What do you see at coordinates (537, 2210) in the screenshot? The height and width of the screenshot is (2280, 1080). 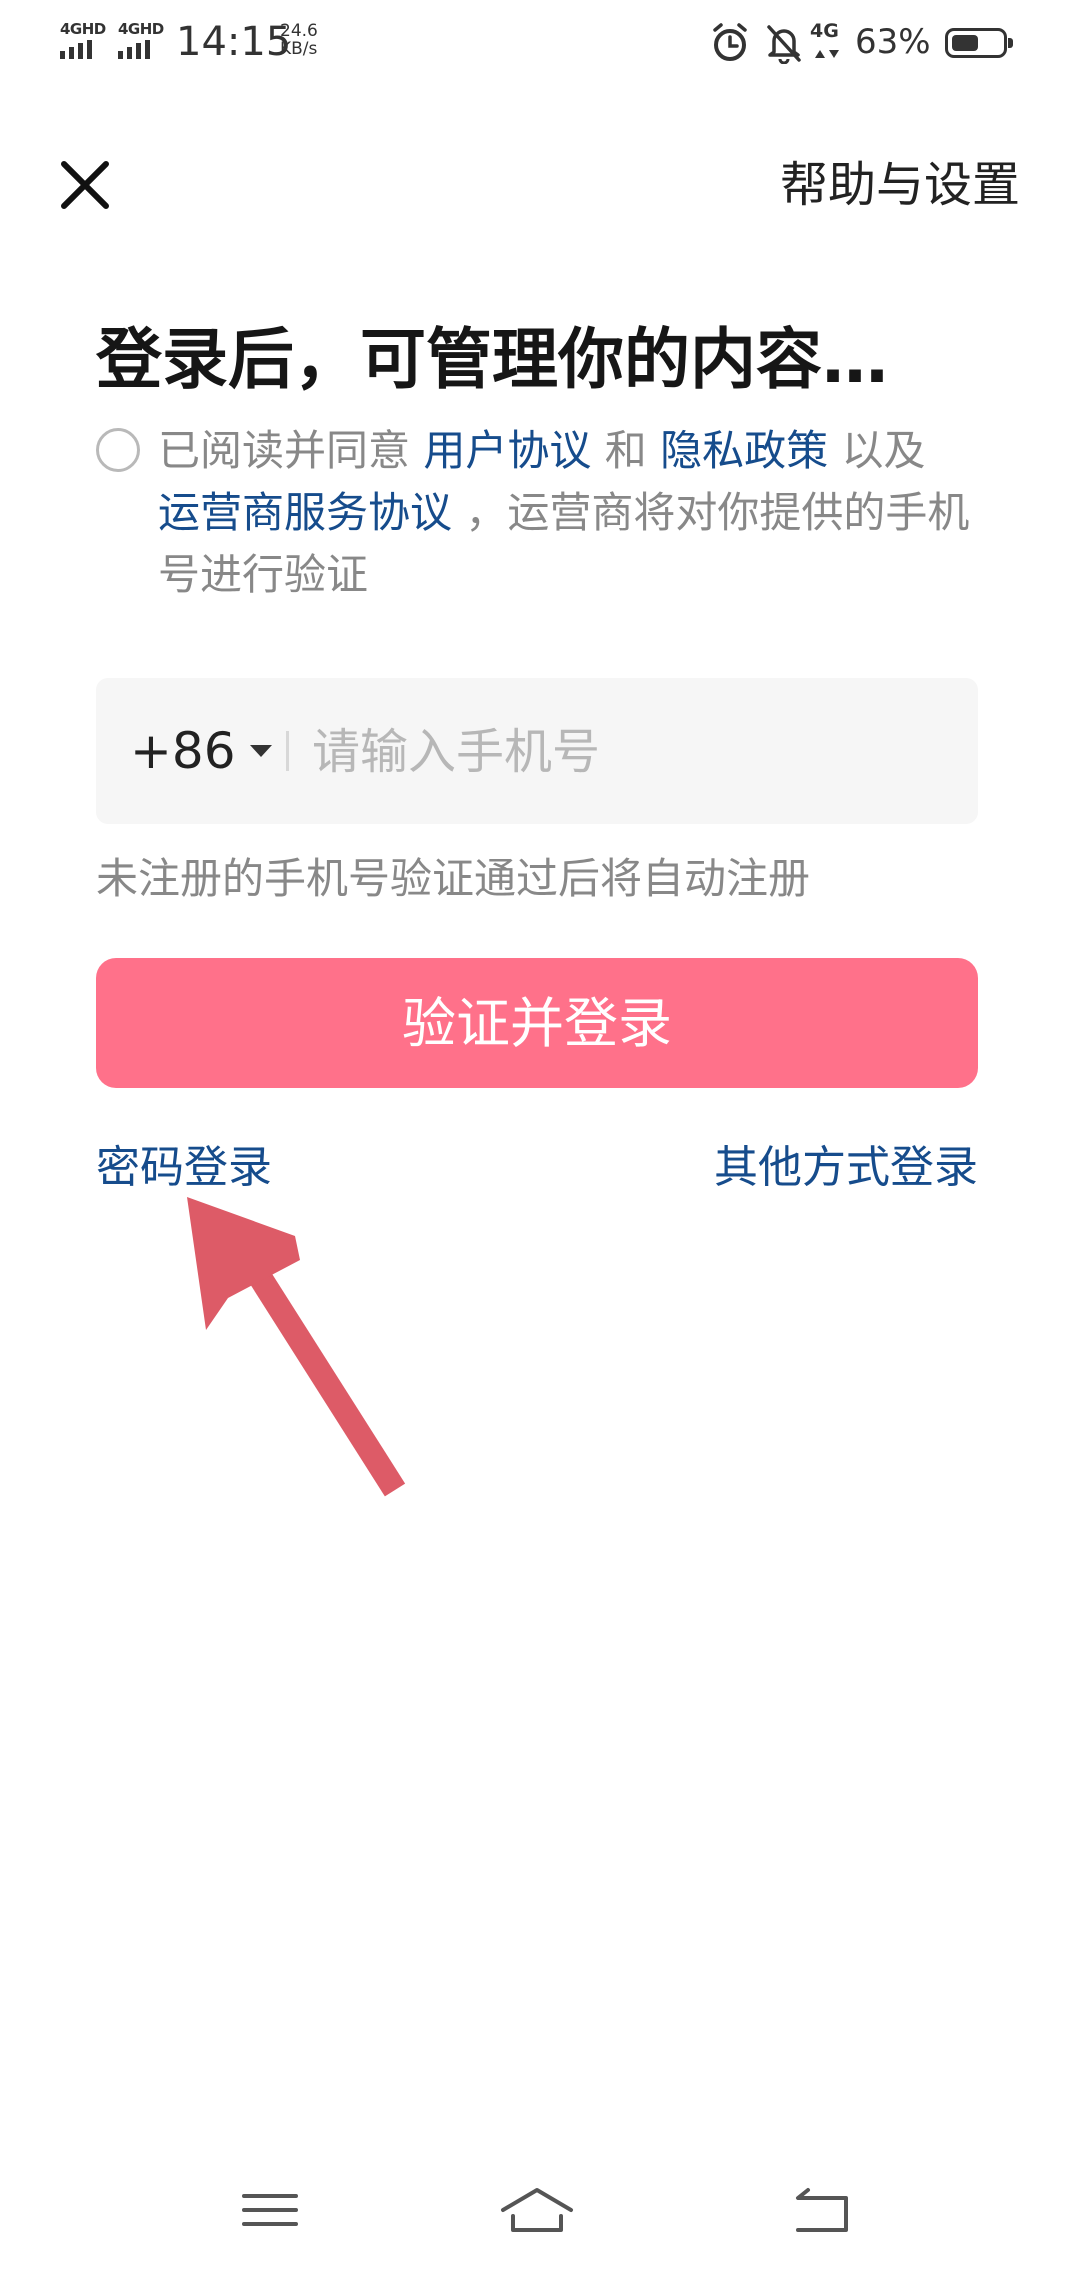 I see `home-icon` at bounding box center [537, 2210].